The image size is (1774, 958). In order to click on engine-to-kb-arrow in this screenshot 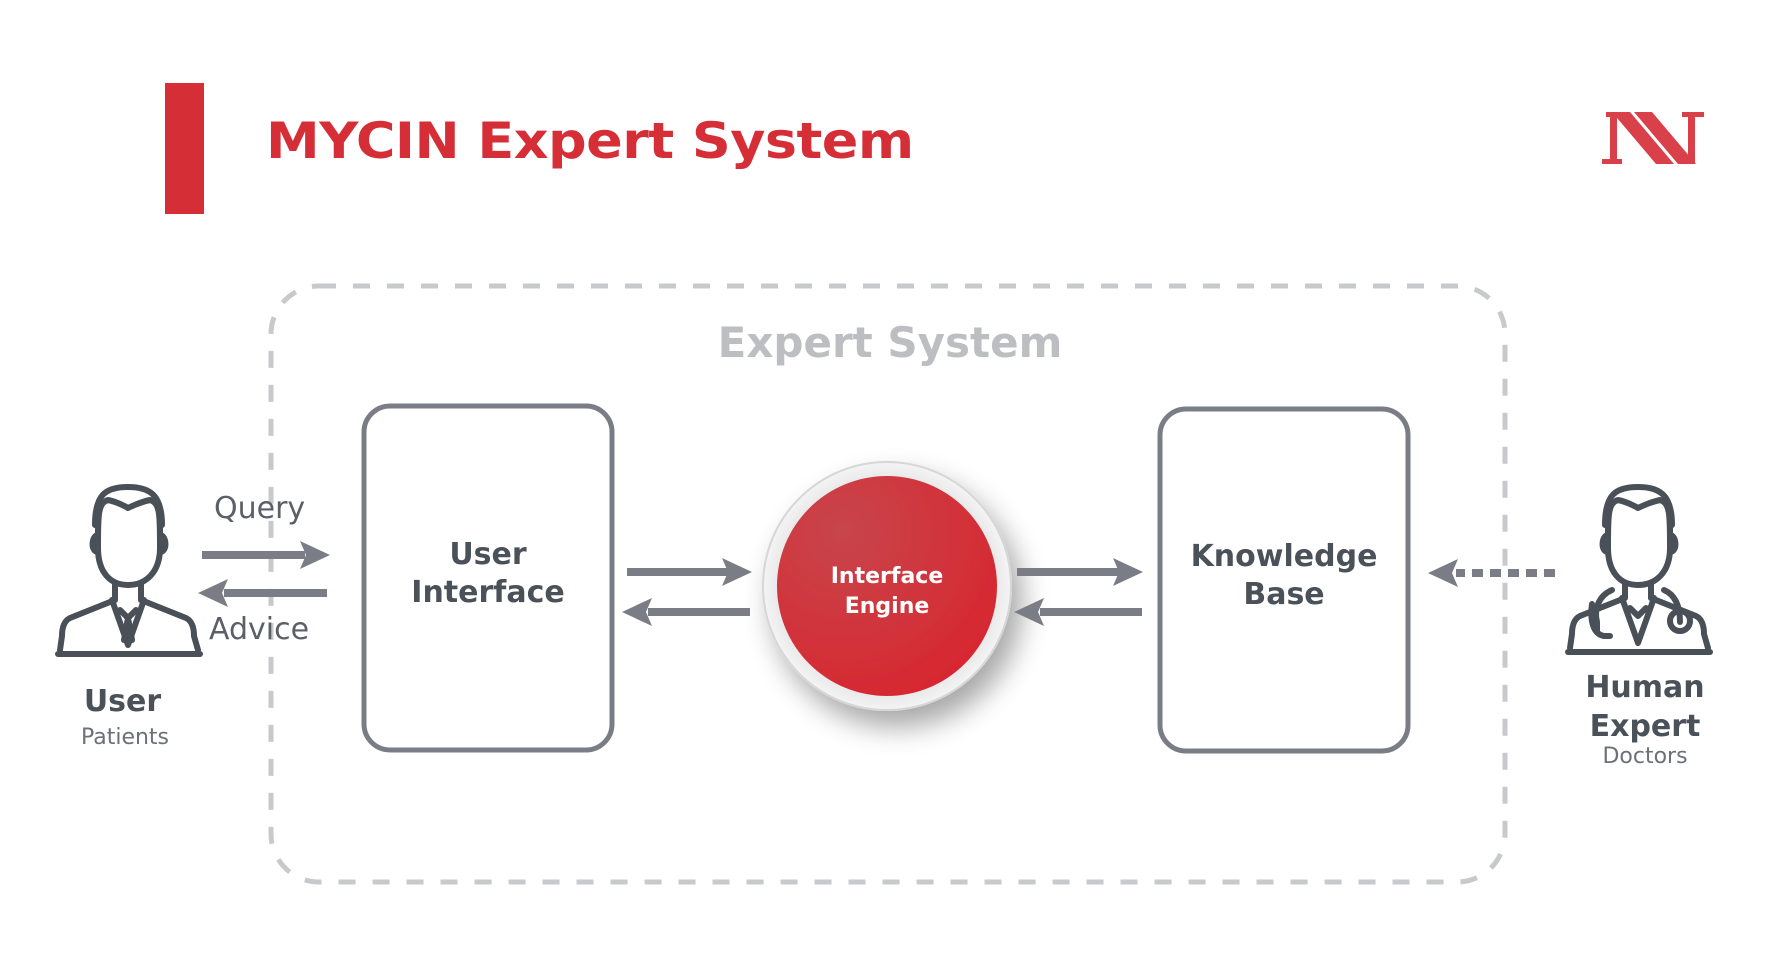, I will do `click(1080, 572)`.